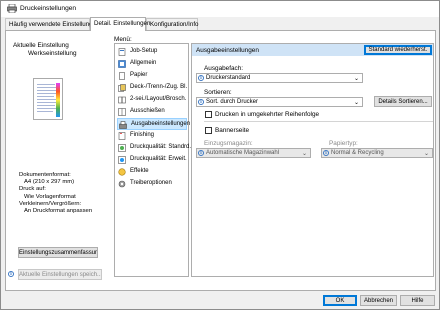 The height and width of the screenshot is (310, 440). Describe the element at coordinates (220, 9) in the screenshot. I see `title-bar: Druckeinstellungen` at that location.